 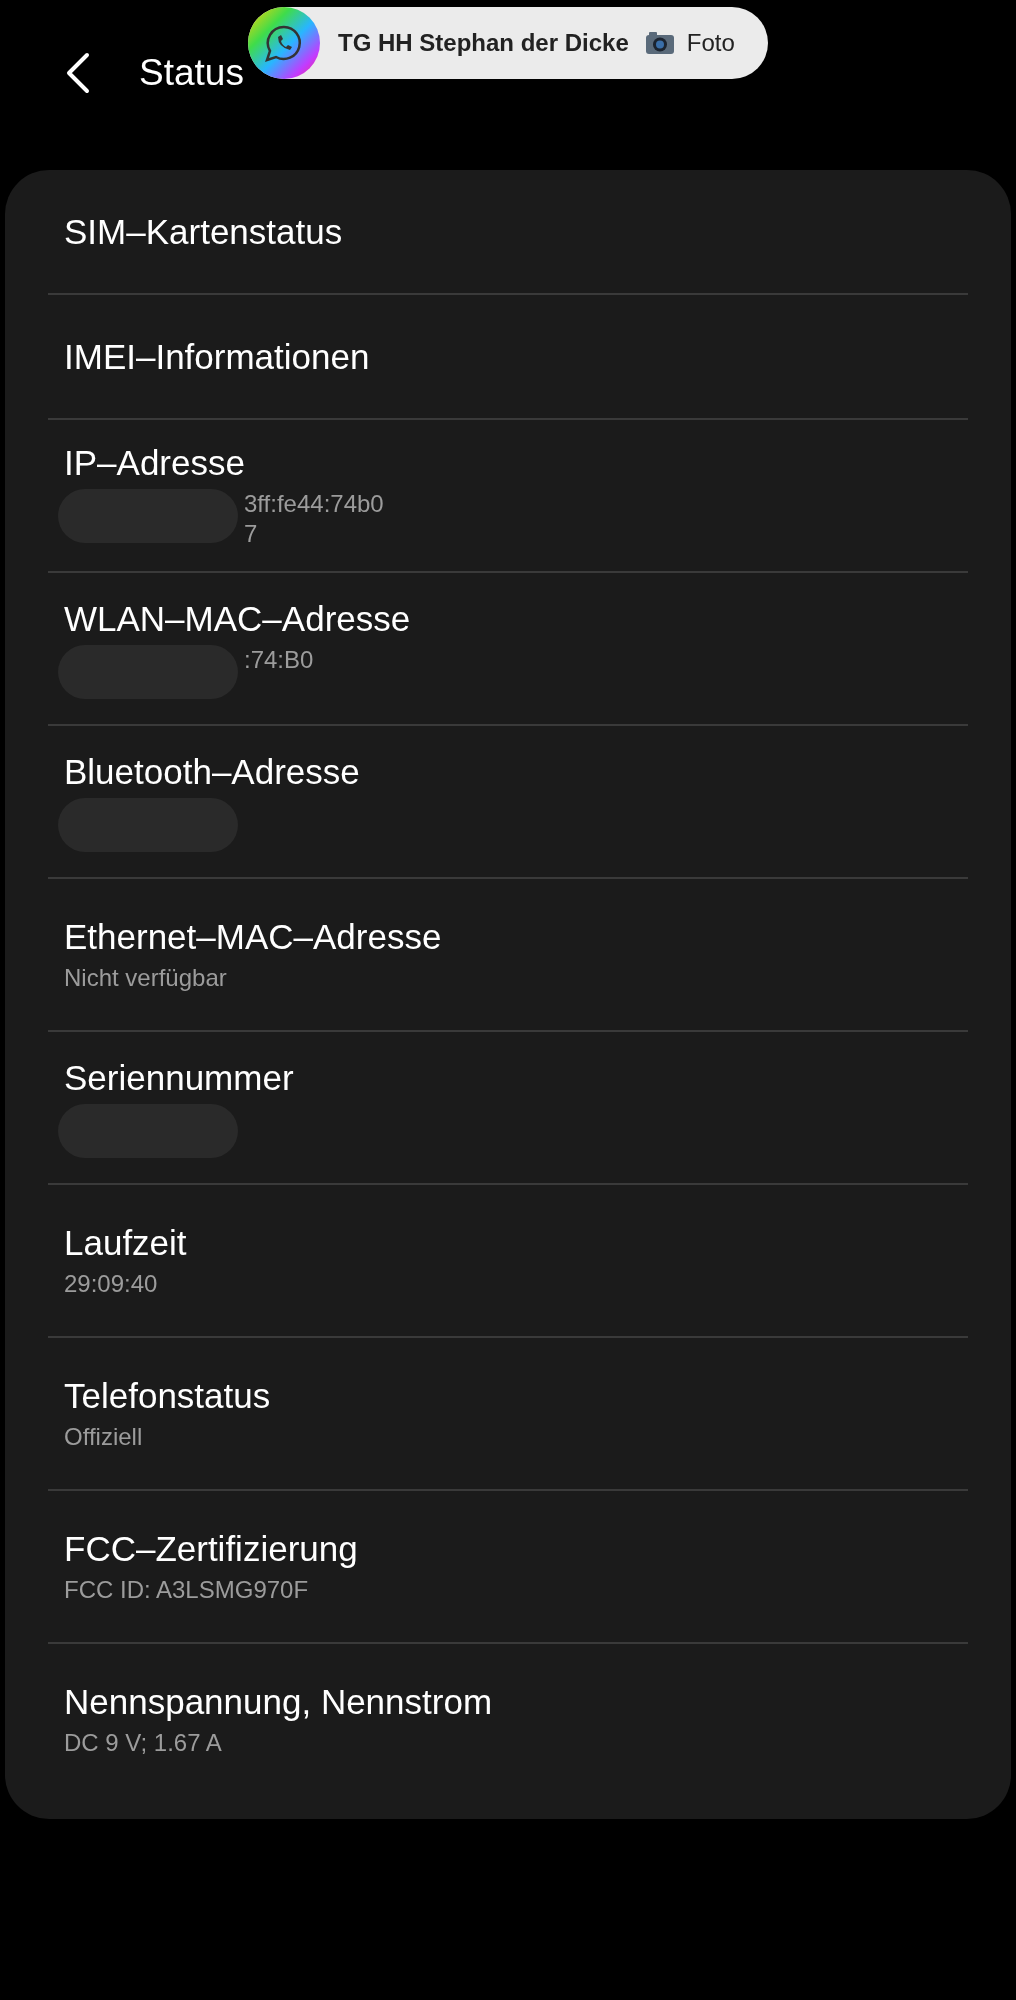 What do you see at coordinates (508, 954) in the screenshot?
I see `settings-item: Ethernet–MAC–Adresse Nicht verfügbar` at bounding box center [508, 954].